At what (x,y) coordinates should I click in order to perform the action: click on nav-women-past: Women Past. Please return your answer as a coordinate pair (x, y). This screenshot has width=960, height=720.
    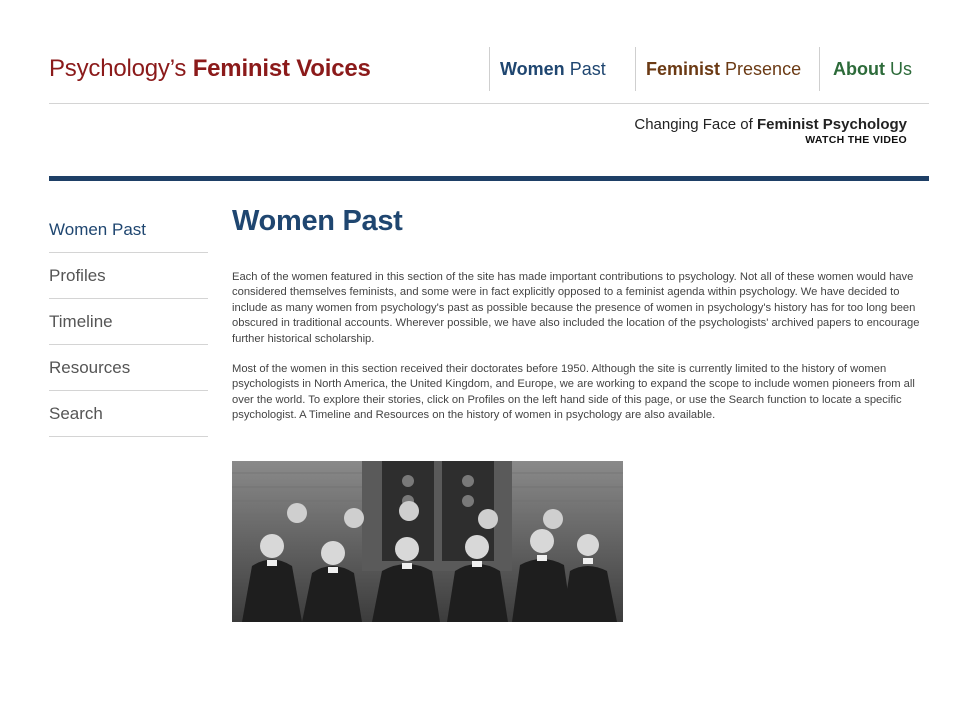
    Looking at the image, I should click on (562, 69).